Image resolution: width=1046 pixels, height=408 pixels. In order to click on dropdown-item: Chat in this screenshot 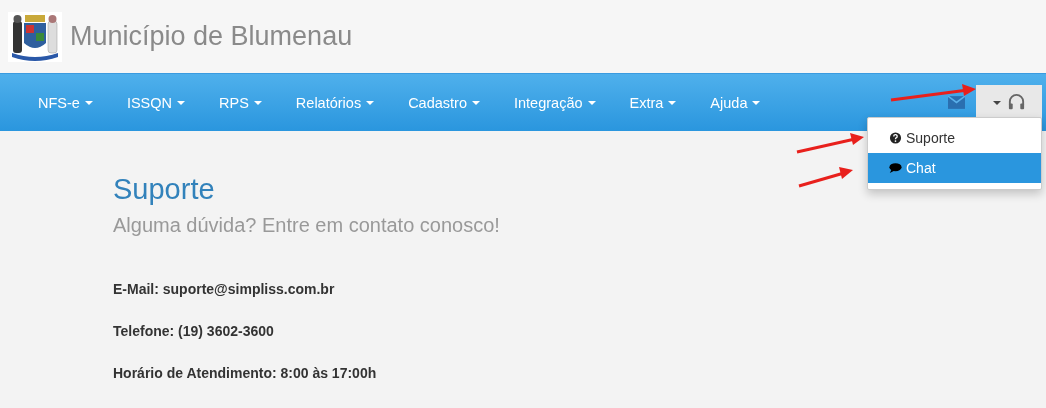, I will do `click(954, 168)`.